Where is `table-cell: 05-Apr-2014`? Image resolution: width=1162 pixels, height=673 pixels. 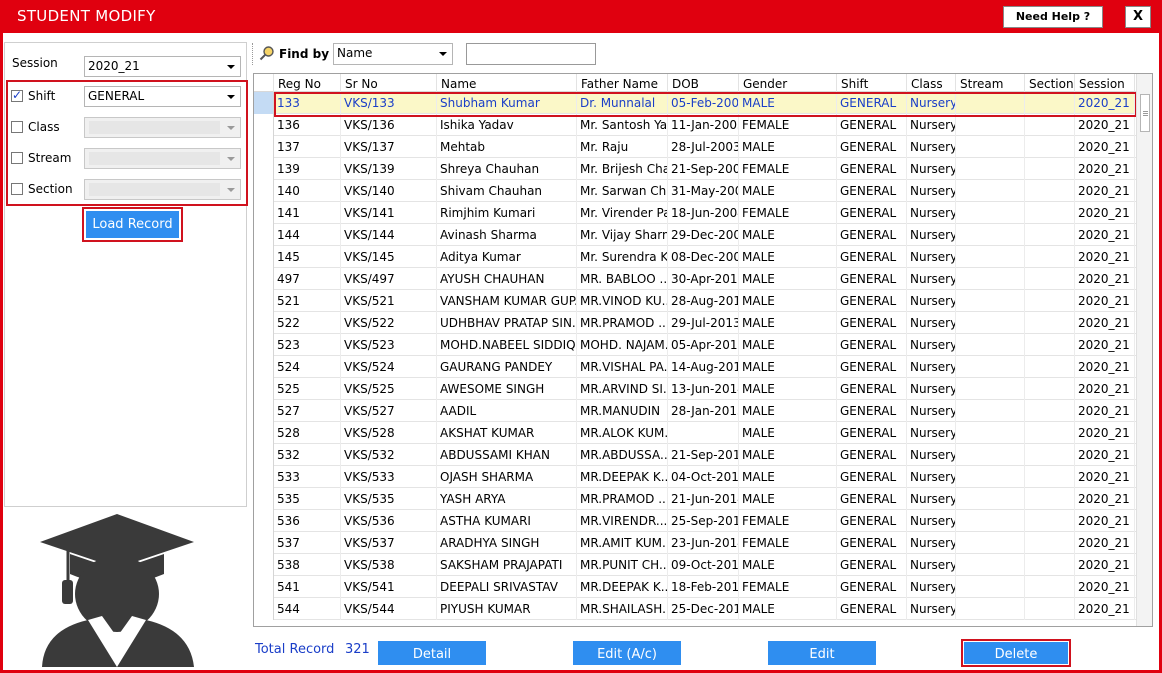 table-cell: 05-Apr-2014 is located at coordinates (703, 345).